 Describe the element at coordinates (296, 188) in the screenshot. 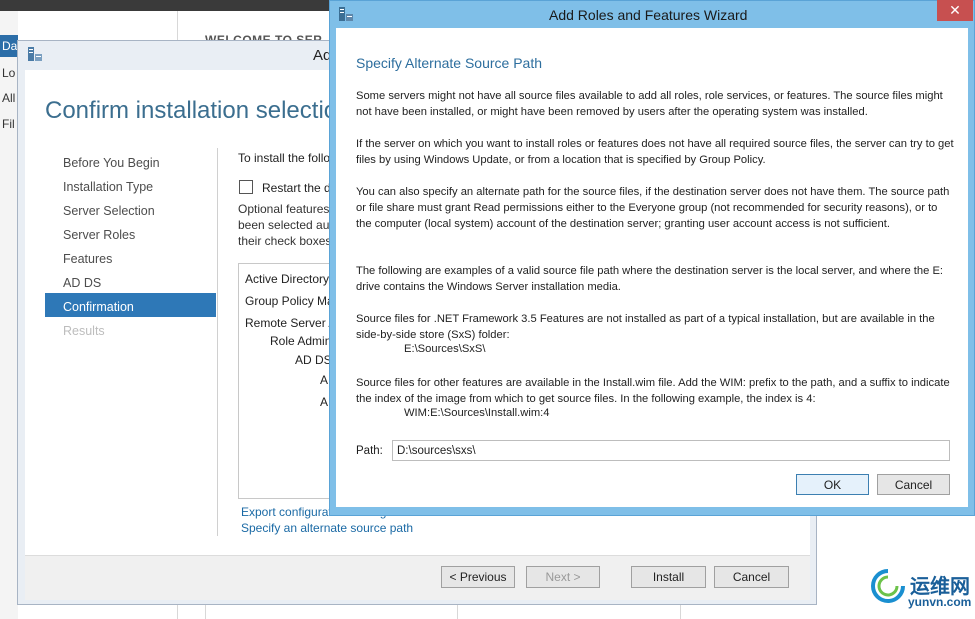

I see `restart-checkbox-label: Restart the d` at that location.